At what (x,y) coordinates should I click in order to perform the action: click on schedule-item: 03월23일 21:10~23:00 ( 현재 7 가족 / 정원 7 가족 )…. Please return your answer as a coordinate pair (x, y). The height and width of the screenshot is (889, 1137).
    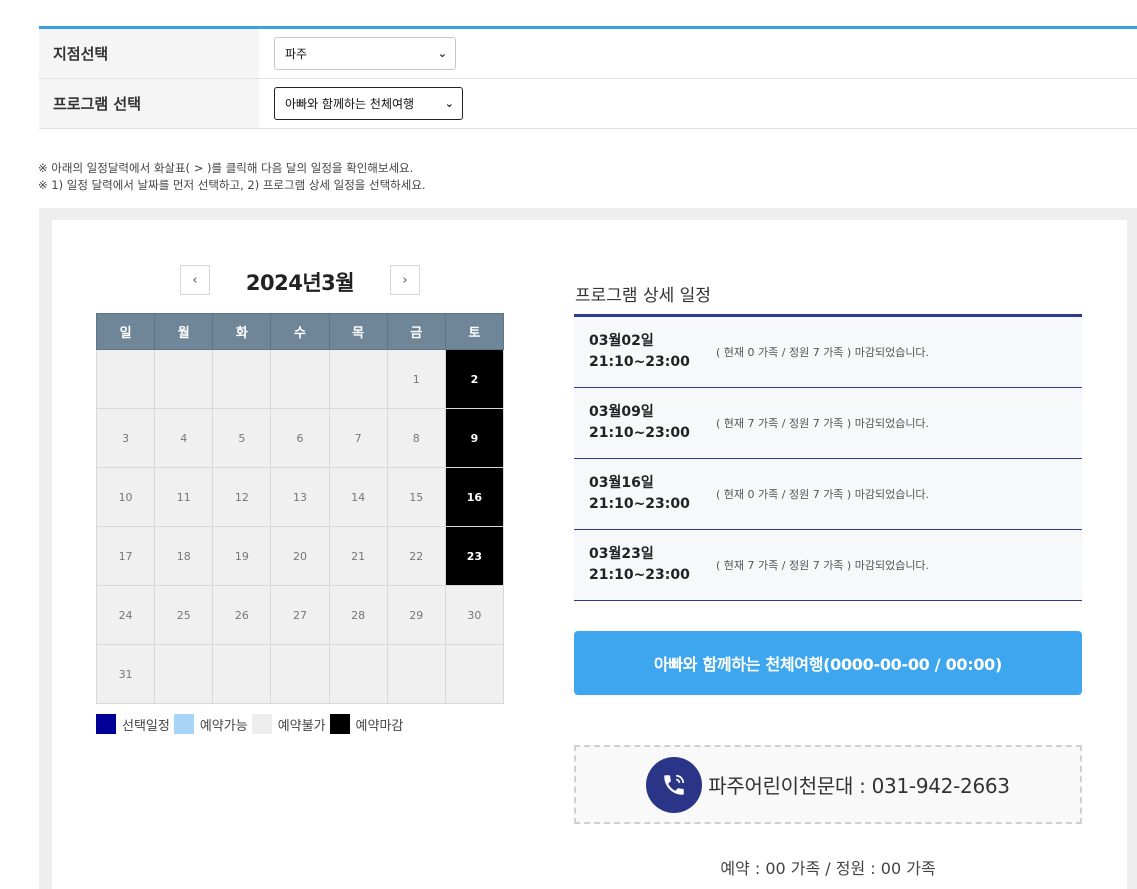
    Looking at the image, I should click on (828, 565).